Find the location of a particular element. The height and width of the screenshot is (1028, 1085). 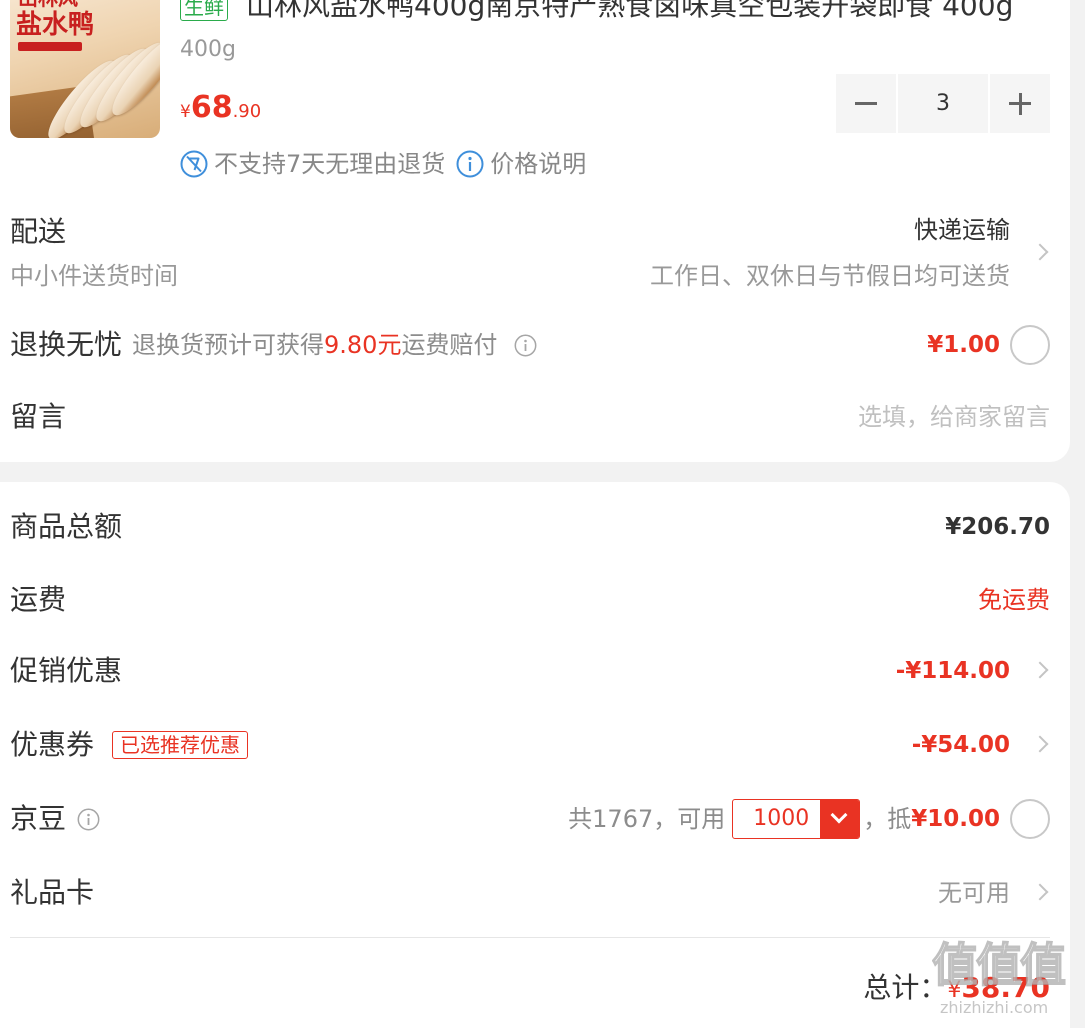

promotion-row: 促销优惠 -¥114.00 is located at coordinates (535, 671).